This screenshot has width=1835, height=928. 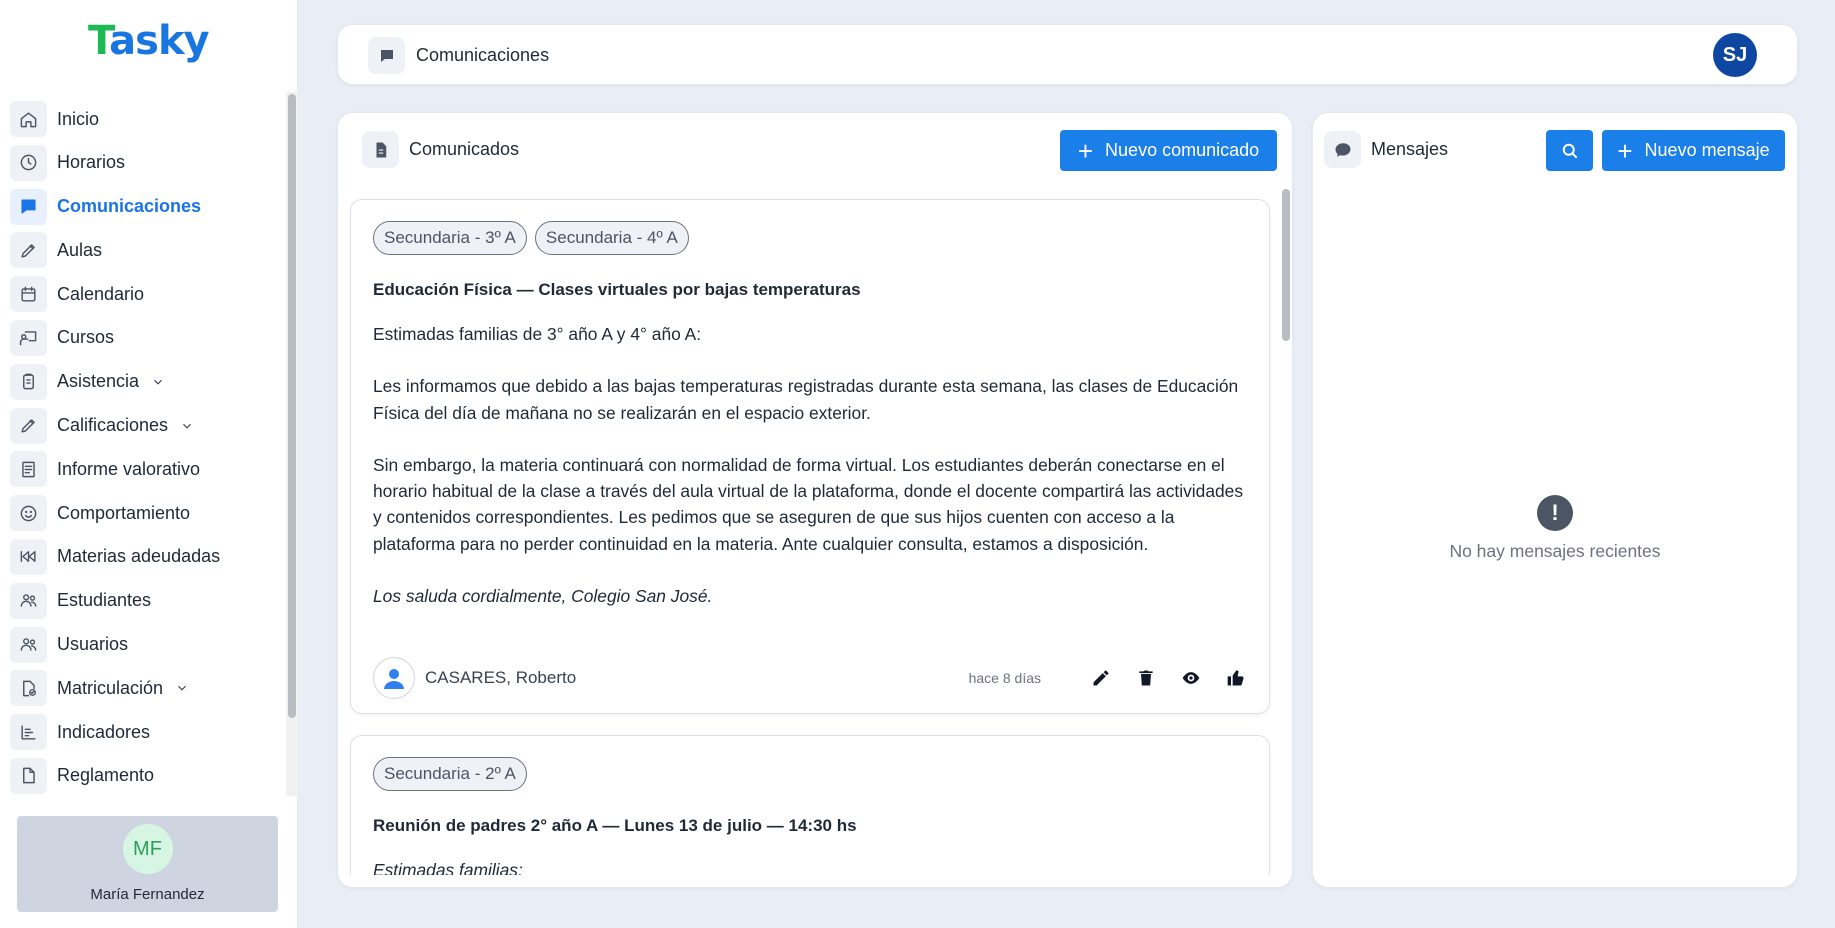 I want to click on user-name: María Fernandez, so click(x=147, y=894).